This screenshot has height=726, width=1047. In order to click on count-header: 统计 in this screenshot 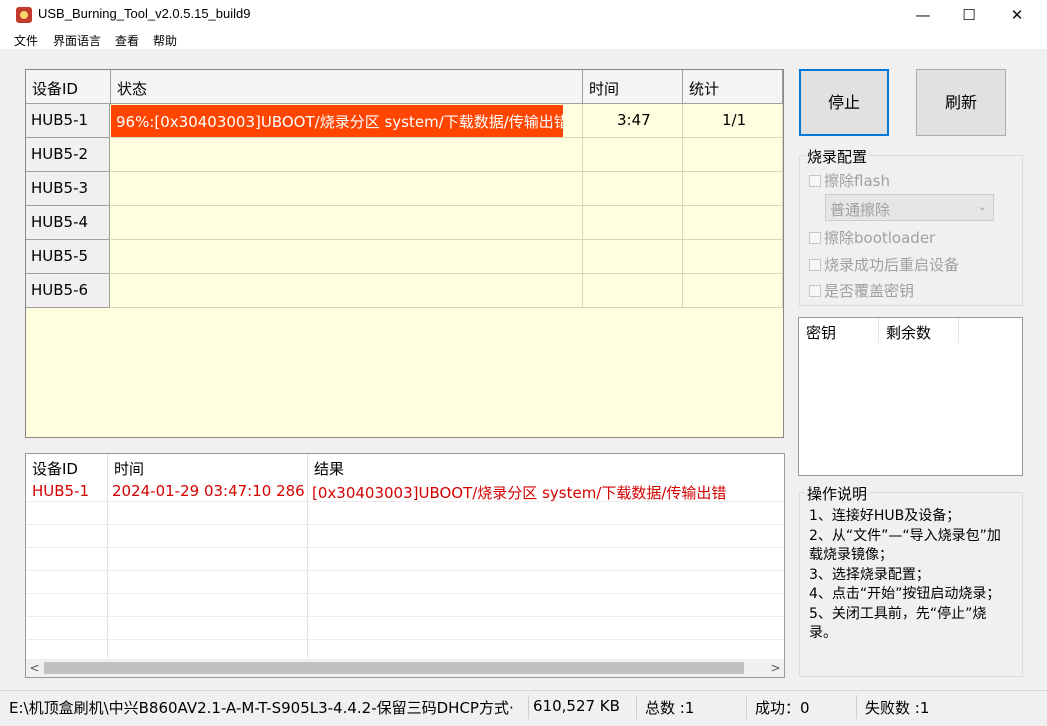, I will do `click(733, 87)`.